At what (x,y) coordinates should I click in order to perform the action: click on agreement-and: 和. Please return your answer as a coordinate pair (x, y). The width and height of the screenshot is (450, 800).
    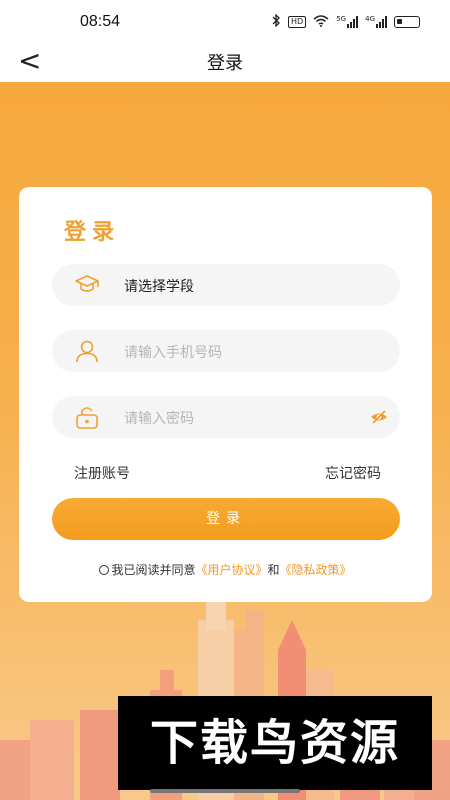
    Looking at the image, I should click on (273, 570).